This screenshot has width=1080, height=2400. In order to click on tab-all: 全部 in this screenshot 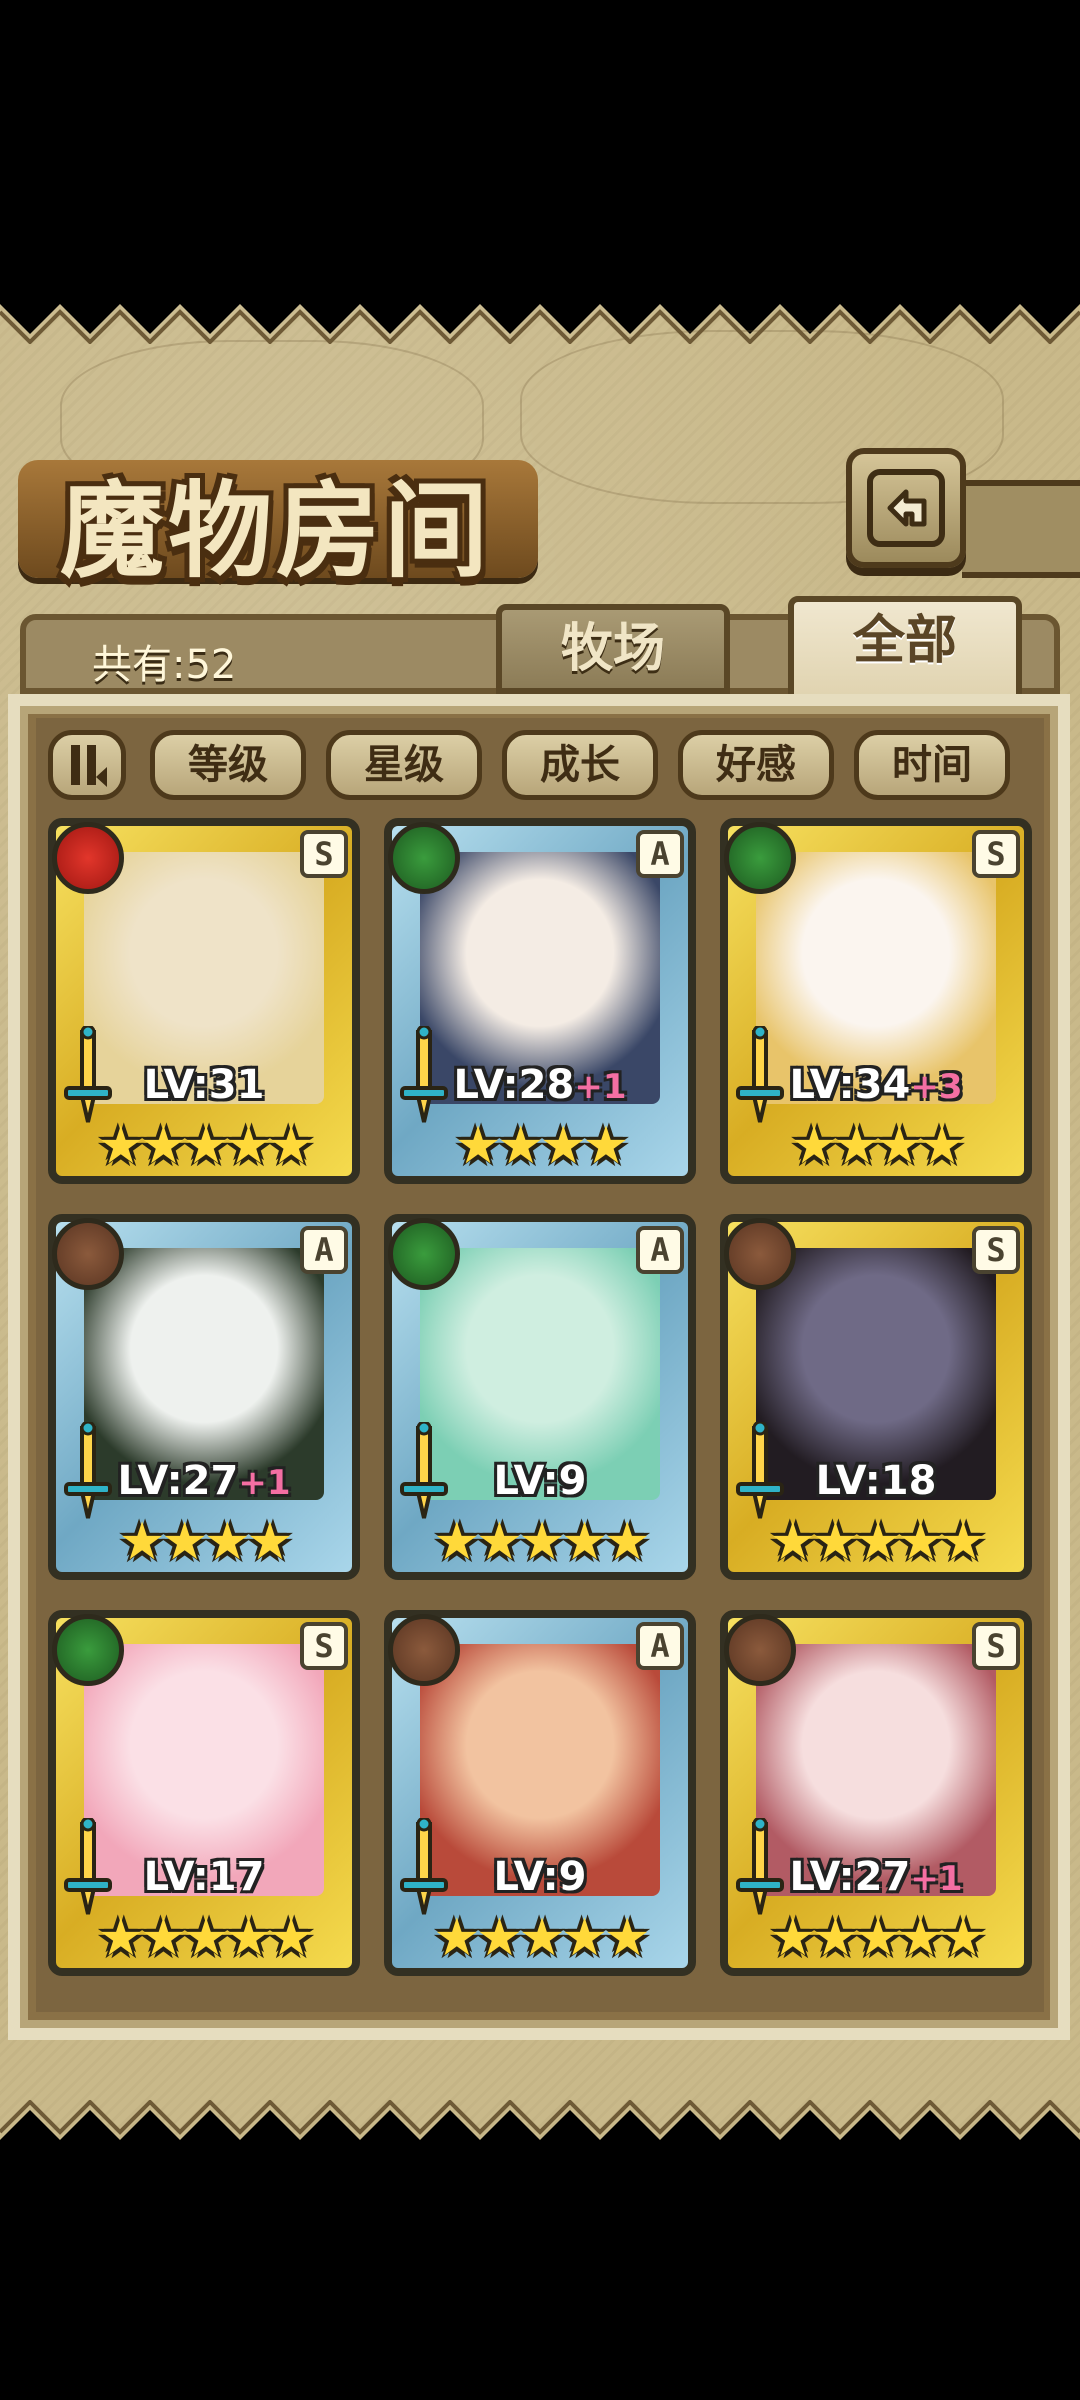, I will do `click(905, 652)`.